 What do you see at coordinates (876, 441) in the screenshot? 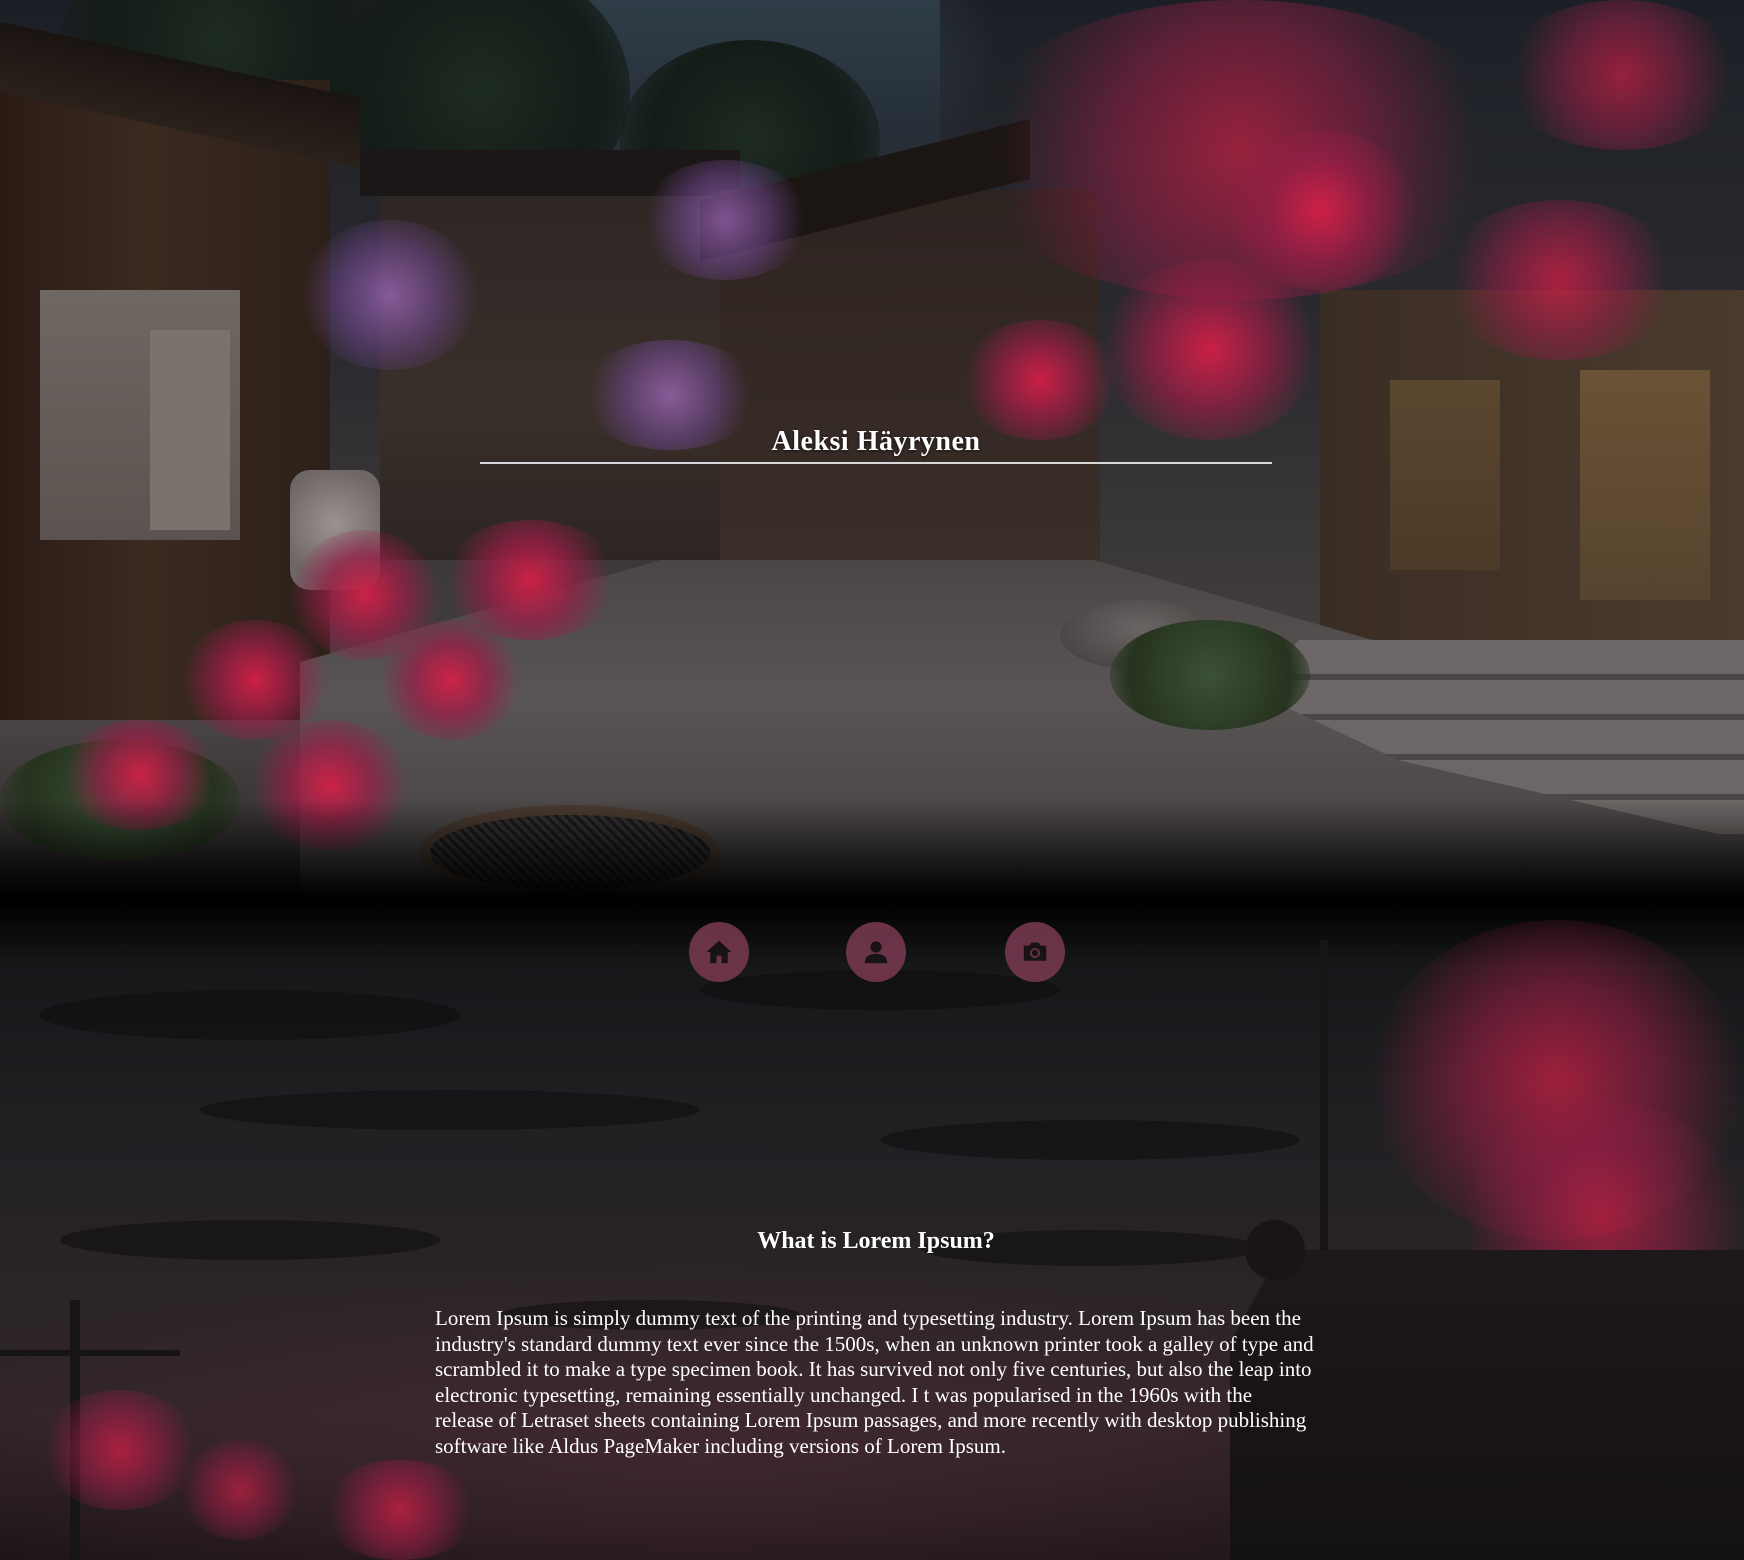
I see `site-title: Aleksi Häyrynen` at bounding box center [876, 441].